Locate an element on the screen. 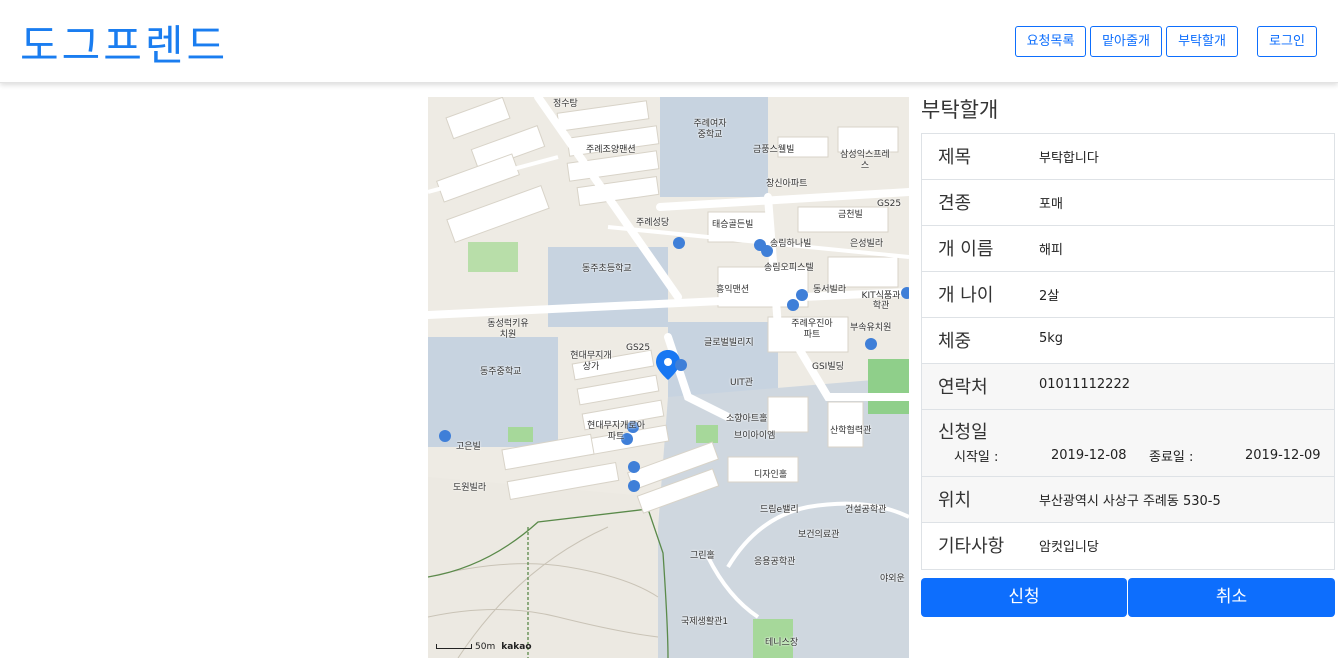 This screenshot has height=660, width=1338. field-row-contact: 연락처 01011112222 is located at coordinates (1128, 387).